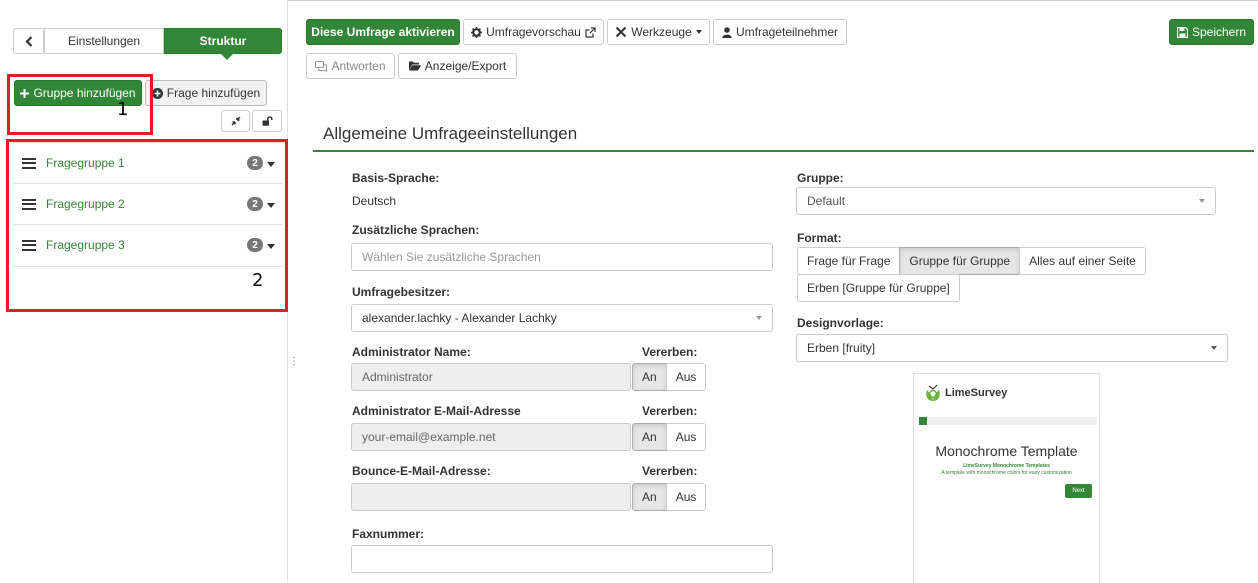  Describe the element at coordinates (819, 238) in the screenshot. I see `format-label: Format:` at that location.